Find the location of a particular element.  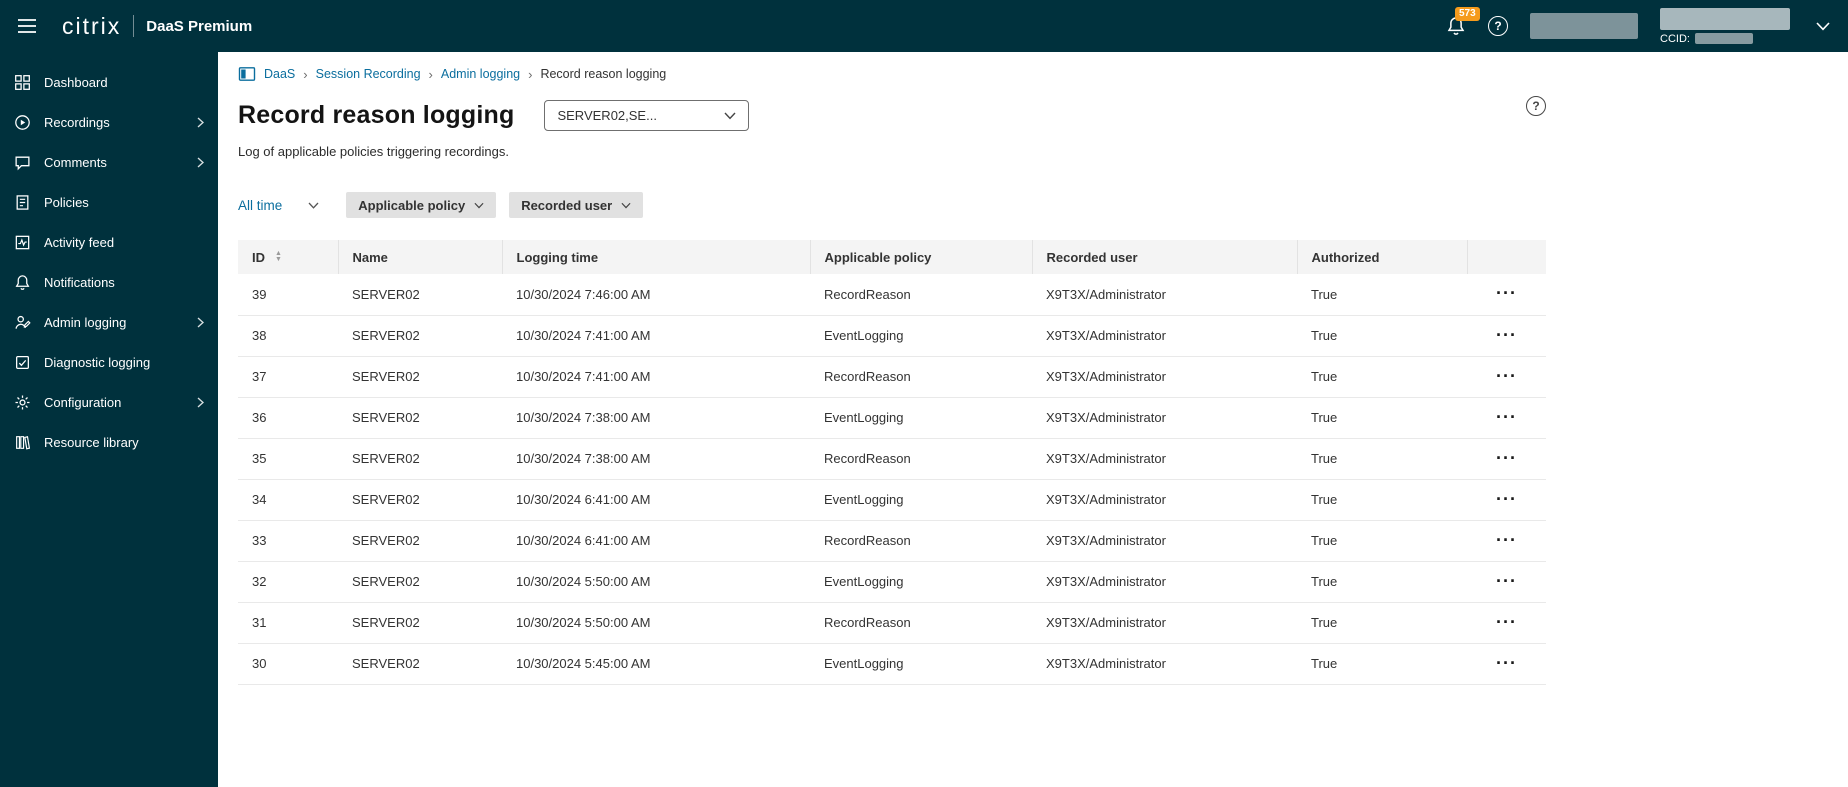

column-header-recorded-user: Recorded user is located at coordinates (1164, 257).